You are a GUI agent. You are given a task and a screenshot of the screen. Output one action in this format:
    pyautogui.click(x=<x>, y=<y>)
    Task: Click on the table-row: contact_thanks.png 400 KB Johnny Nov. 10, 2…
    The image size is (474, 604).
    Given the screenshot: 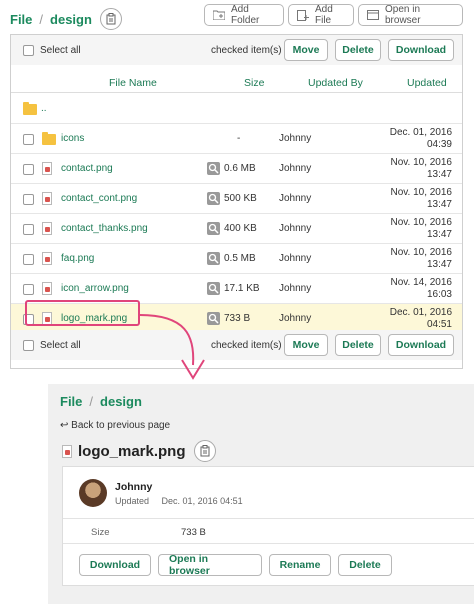 What is the action you would take?
    pyautogui.click(x=236, y=229)
    